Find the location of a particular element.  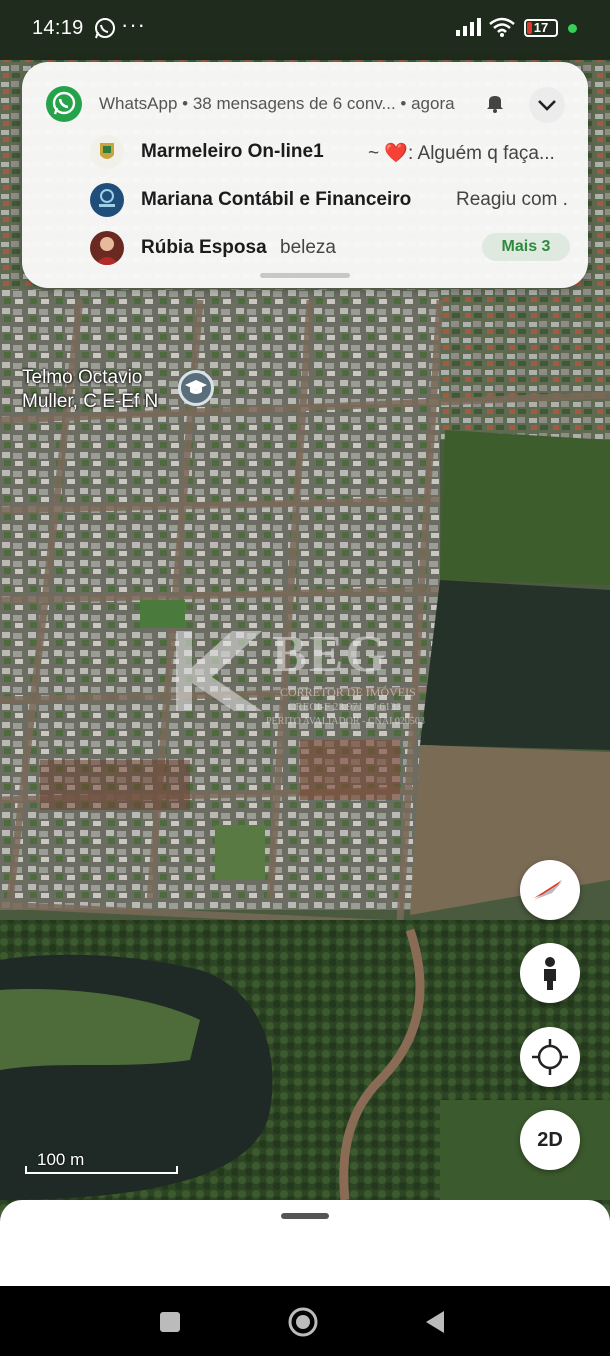

pegman-icon is located at coordinates (550, 973).